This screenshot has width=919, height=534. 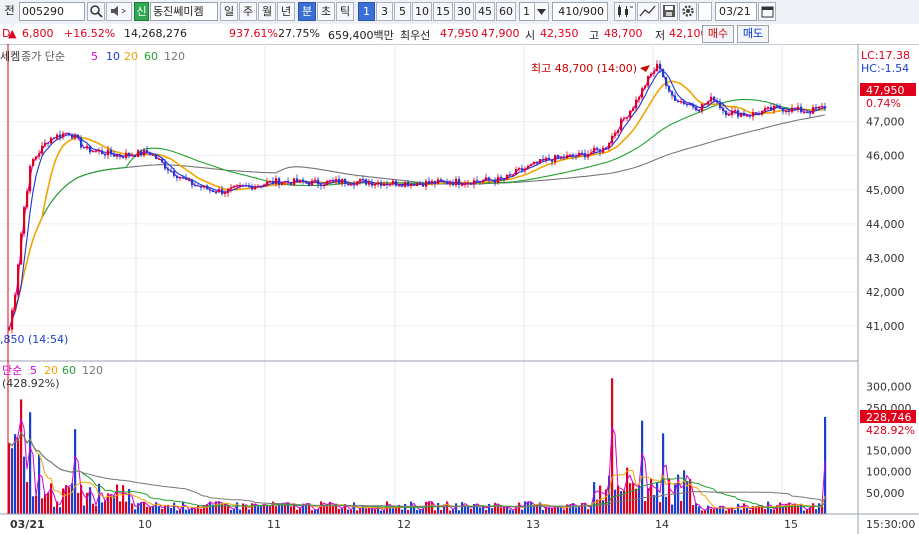 What do you see at coordinates (688, 11) in the screenshot?
I see `settings-gear-icon` at bounding box center [688, 11].